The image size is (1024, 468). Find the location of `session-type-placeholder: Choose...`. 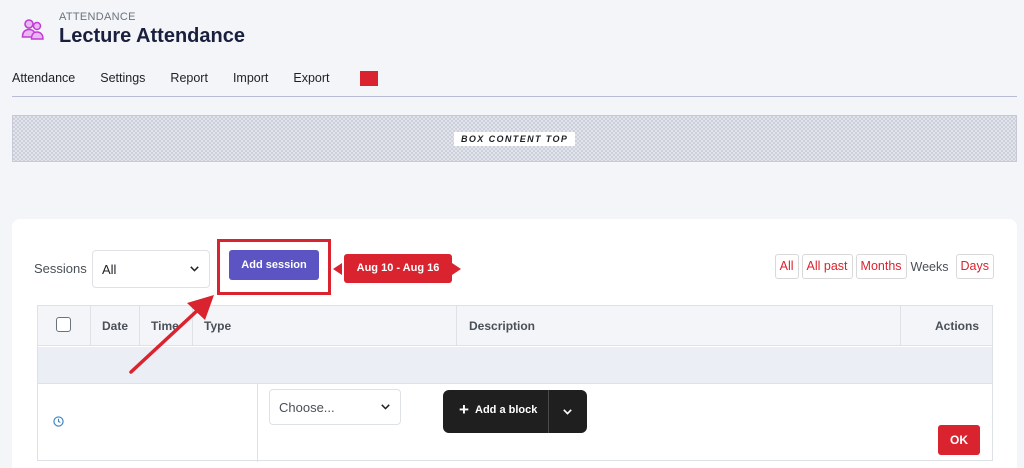

session-type-placeholder: Choose... is located at coordinates (307, 407).